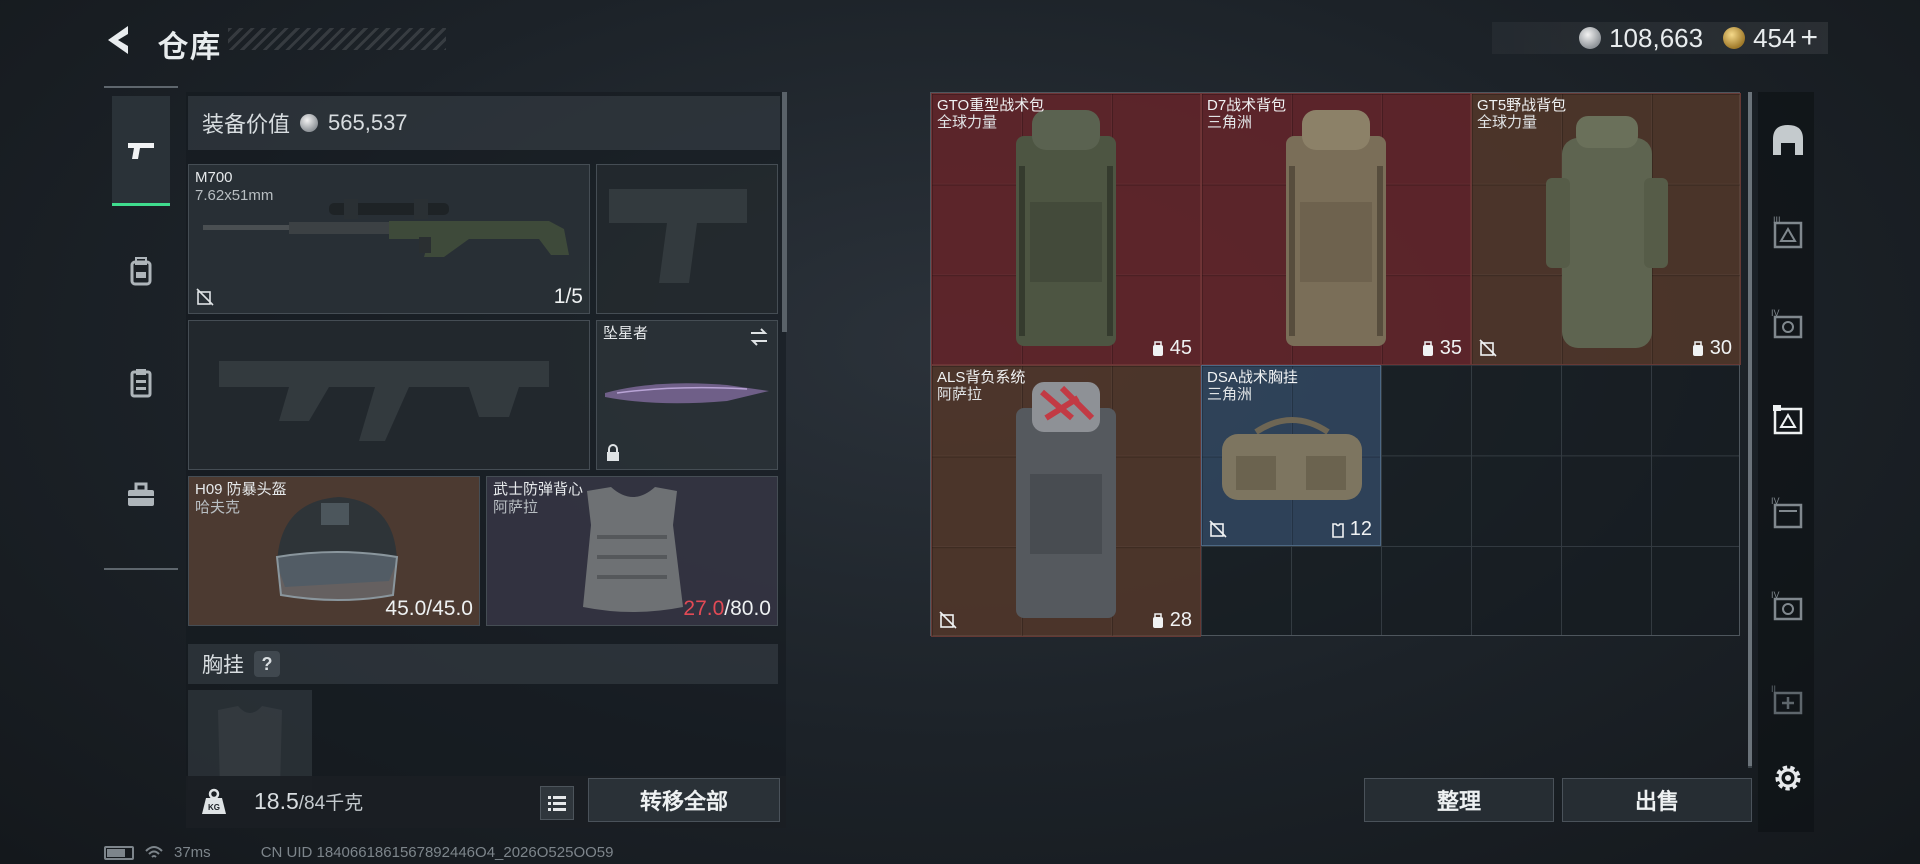 This screenshot has width=1920, height=864. Describe the element at coordinates (1180, 348) in the screenshot. I see `item-capacity-value: 45` at that location.